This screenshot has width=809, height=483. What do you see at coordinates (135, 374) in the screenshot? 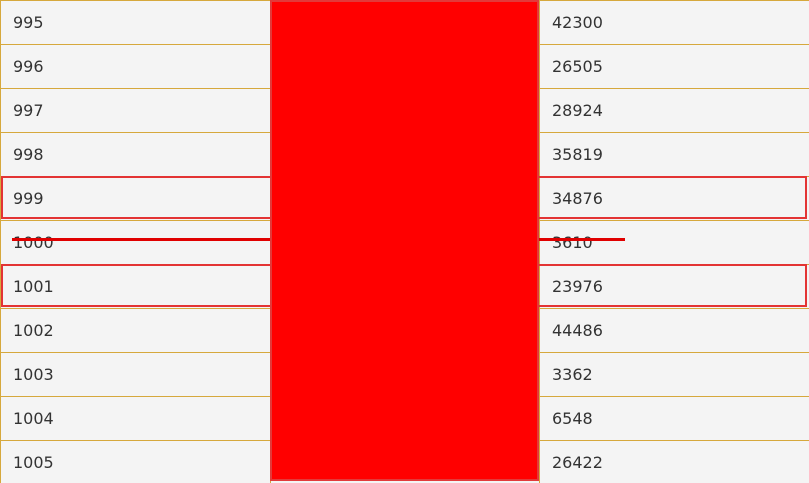
I see `row-id-cell: 1003` at bounding box center [135, 374].